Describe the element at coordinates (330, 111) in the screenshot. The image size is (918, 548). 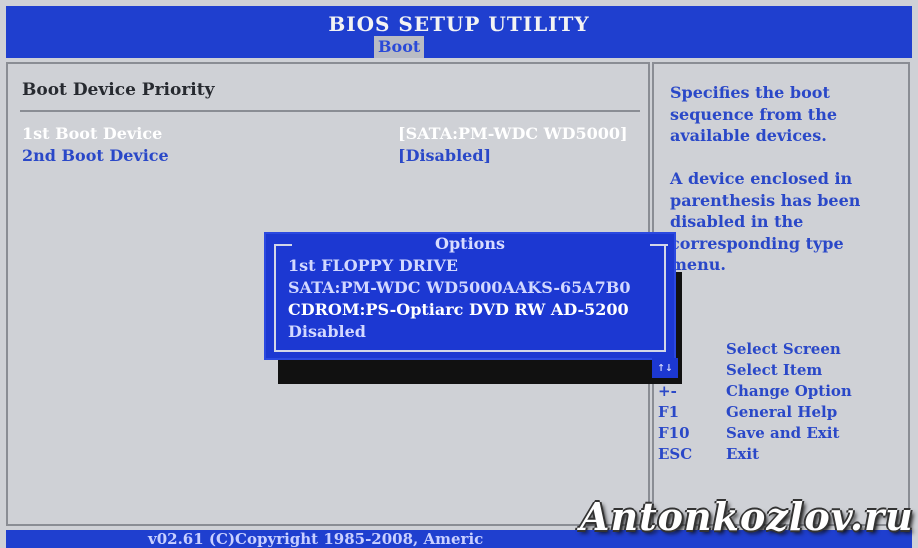
I see `divider` at that location.